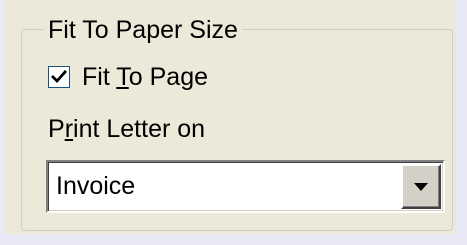  I want to click on fit-to-page-checkbox-row: Fit To Page, so click(128, 77).